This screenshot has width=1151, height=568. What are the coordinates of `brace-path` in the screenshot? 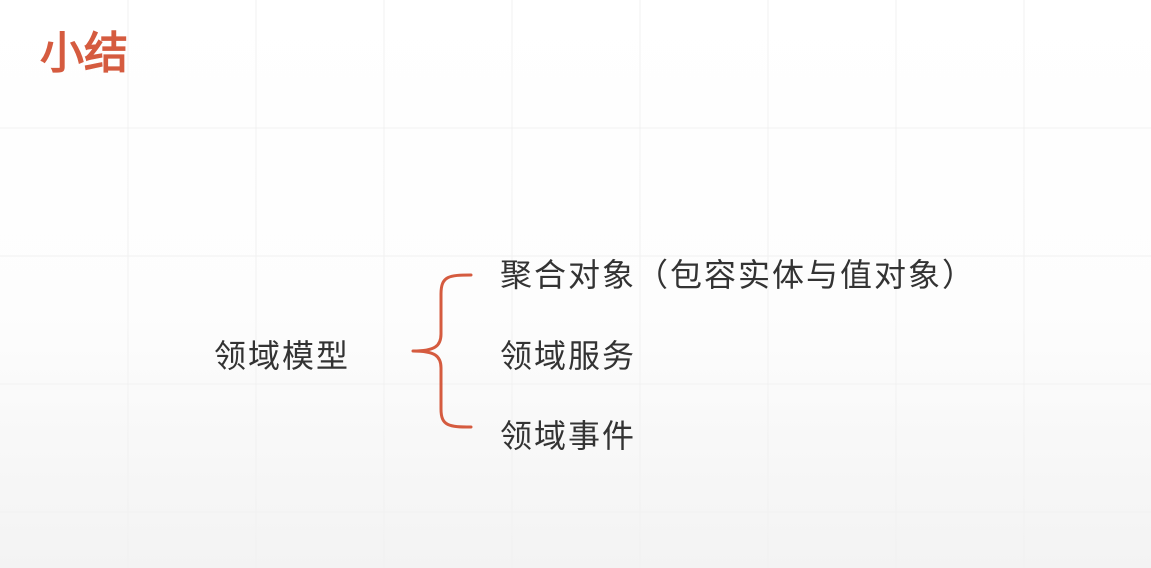 It's located at (442, 351).